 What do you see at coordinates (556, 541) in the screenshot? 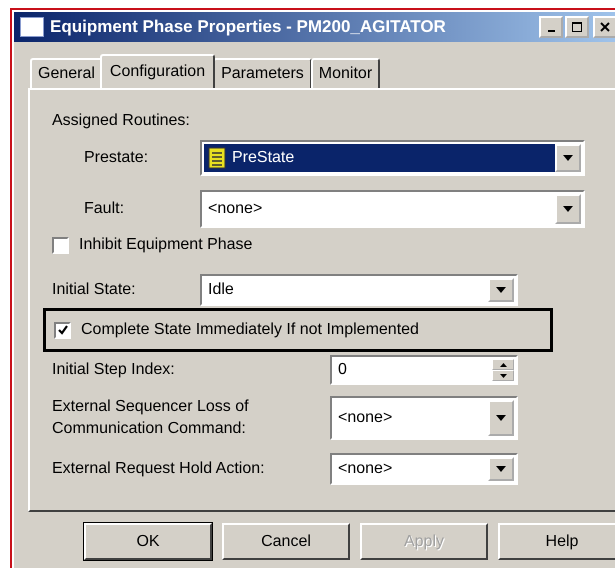
I see `dialog-button: Help` at bounding box center [556, 541].